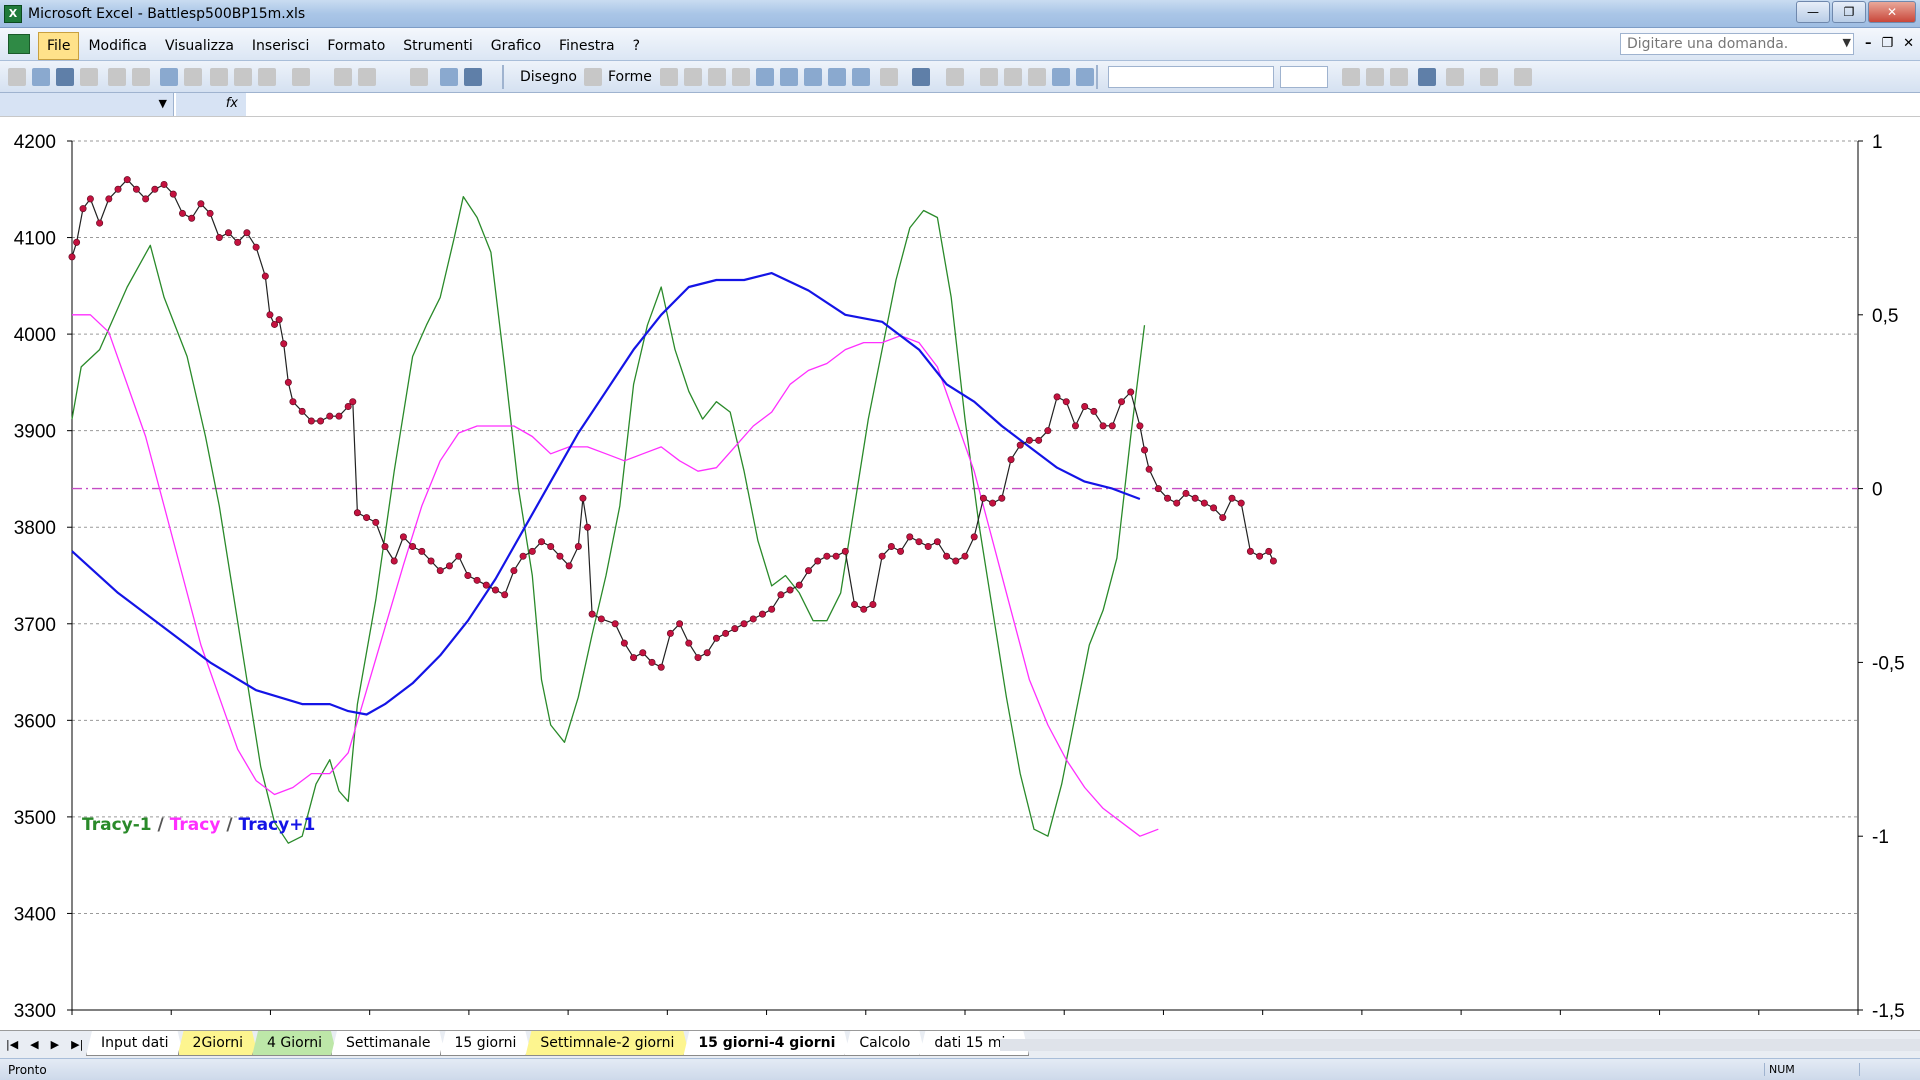 The image size is (1920, 1080). What do you see at coordinates (1460, 1045) in the screenshot?
I see `horizontal-scrollbar` at bounding box center [1460, 1045].